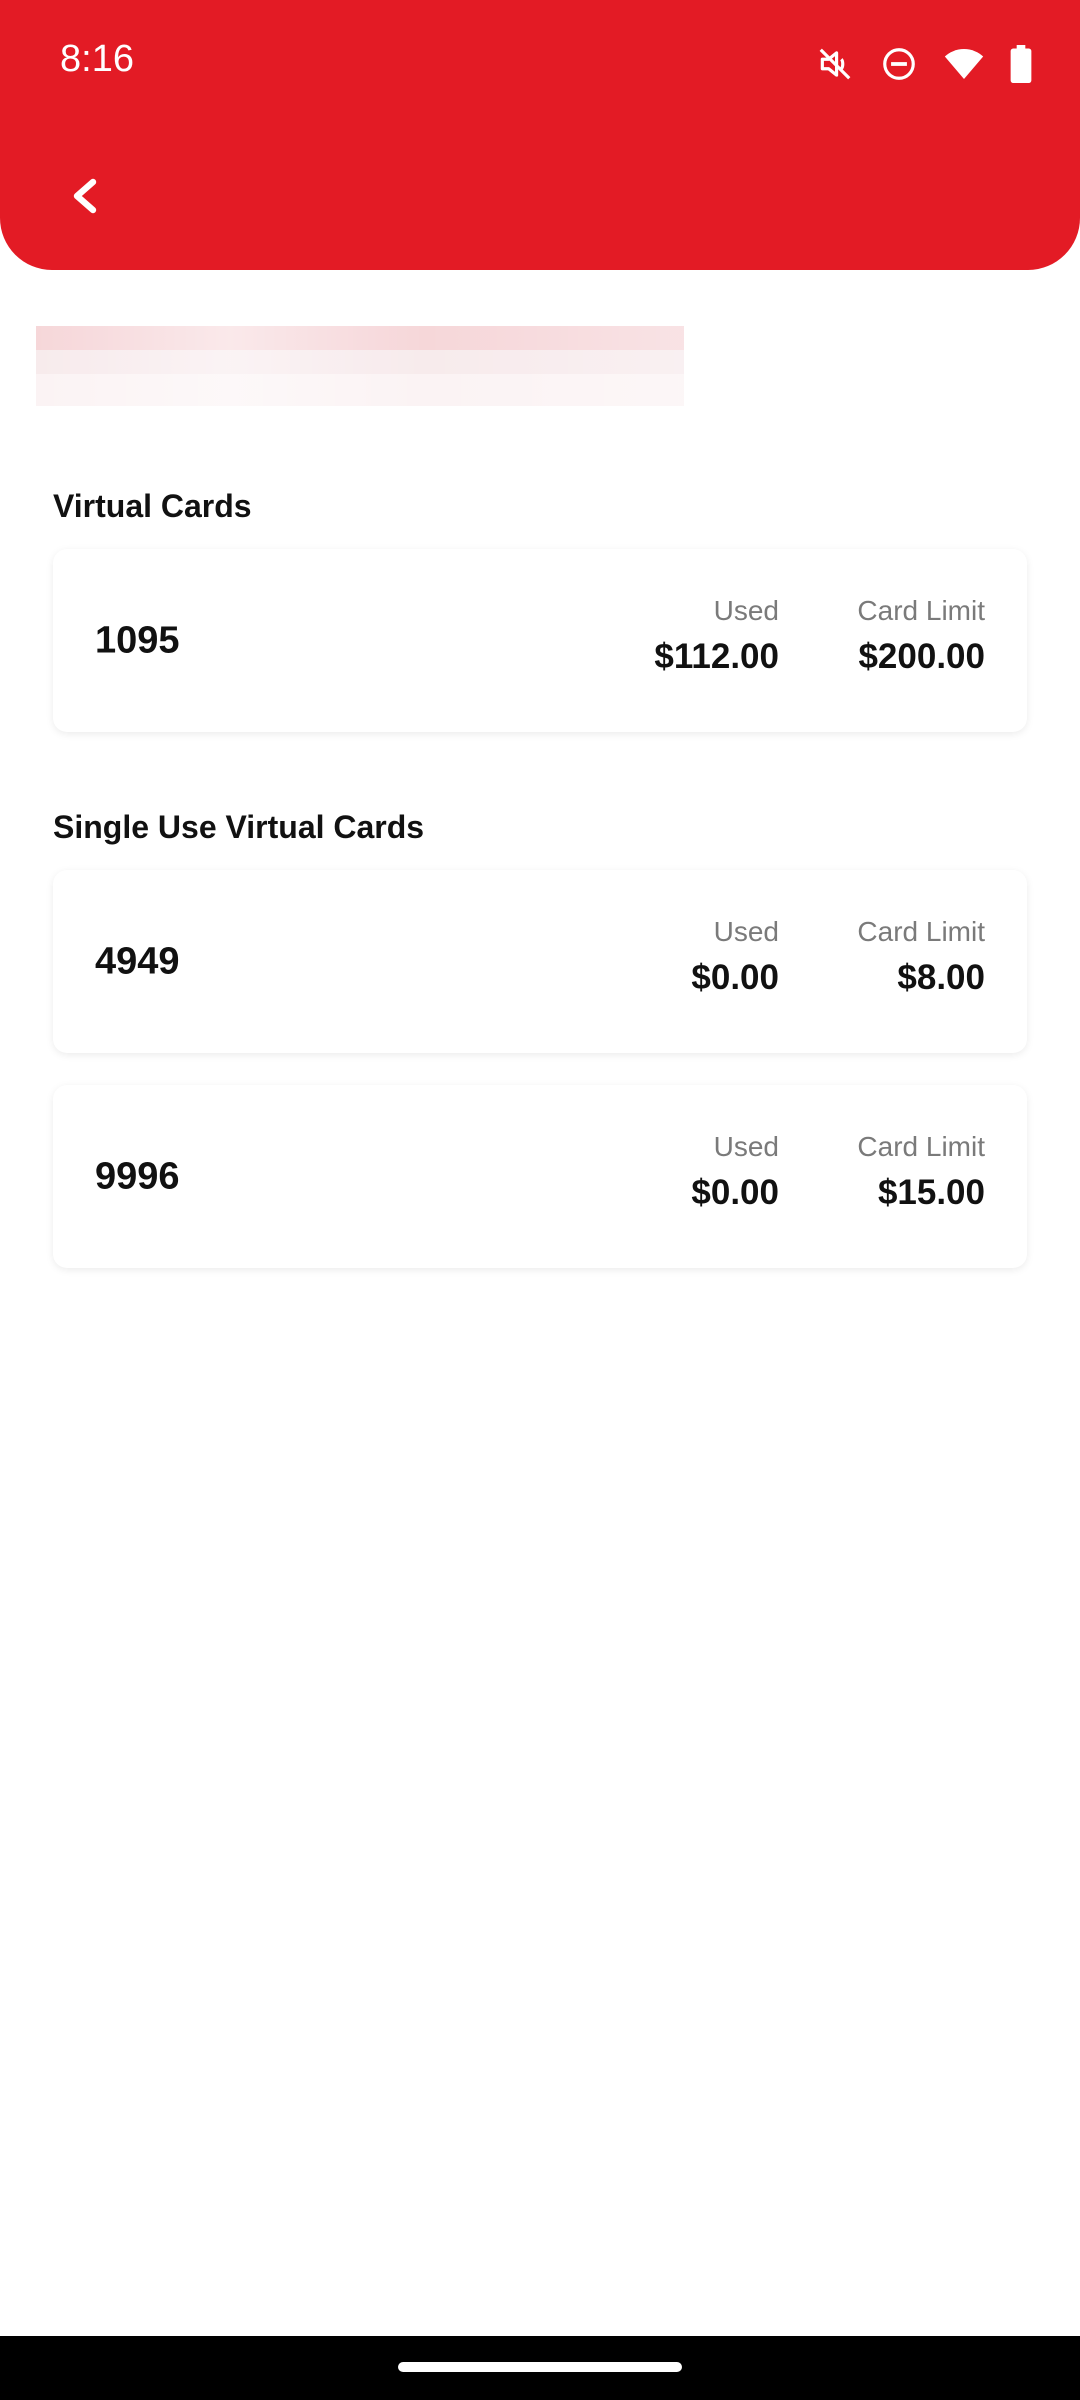 Image resolution: width=1080 pixels, height=2400 pixels. Describe the element at coordinates (924, 64) in the screenshot. I see `status-icons` at that location.